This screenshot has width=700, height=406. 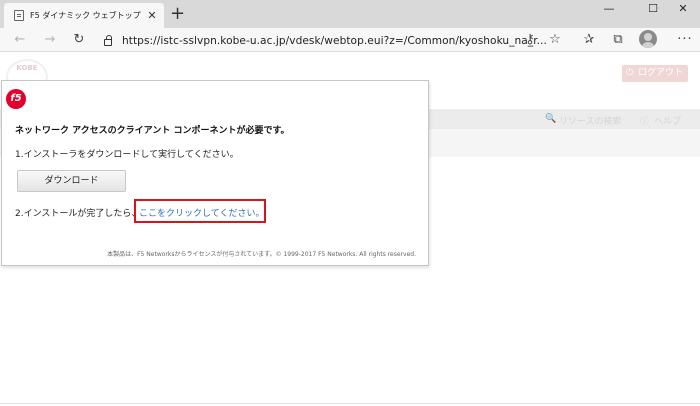 What do you see at coordinates (685, 40) in the screenshot?
I see `more-icon: ···` at bounding box center [685, 40].